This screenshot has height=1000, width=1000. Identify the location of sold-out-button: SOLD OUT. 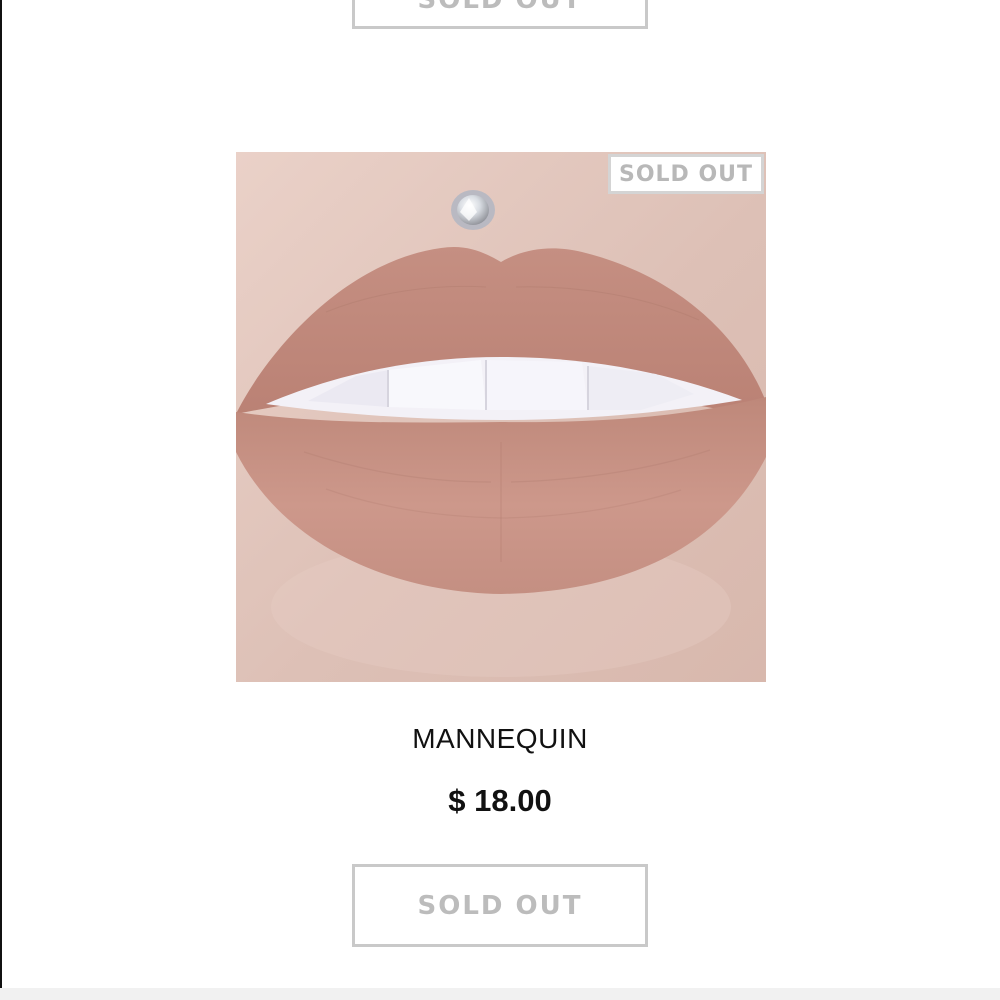
(500, 905).